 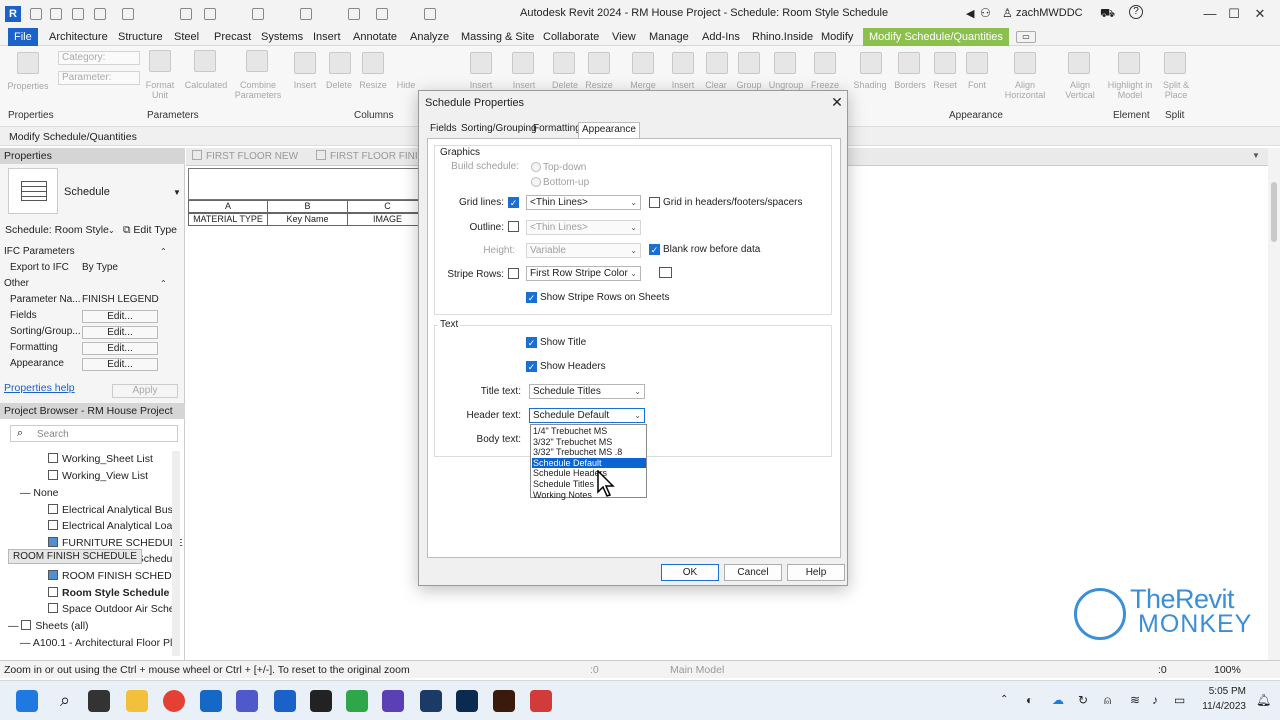 I want to click on binoculars-icon: ⚇, so click(x=985, y=13).